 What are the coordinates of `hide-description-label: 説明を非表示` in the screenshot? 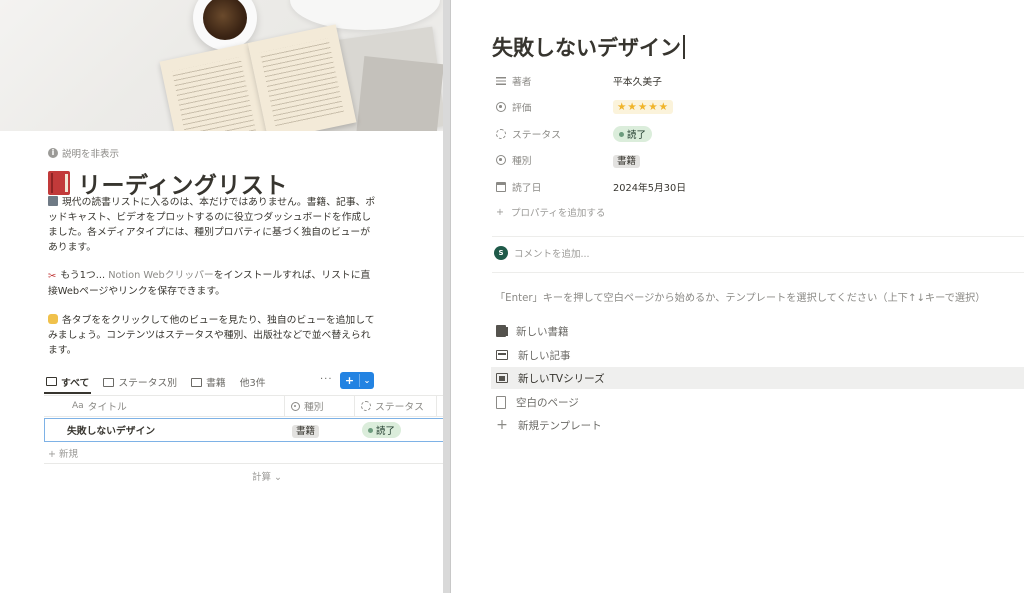 It's located at (91, 154).